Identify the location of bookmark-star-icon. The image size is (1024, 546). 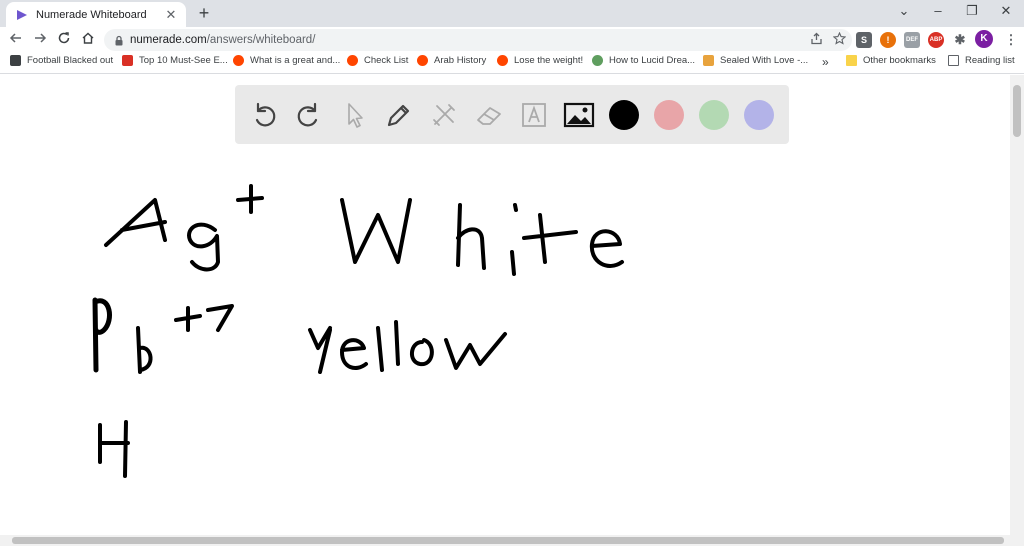
(839, 38).